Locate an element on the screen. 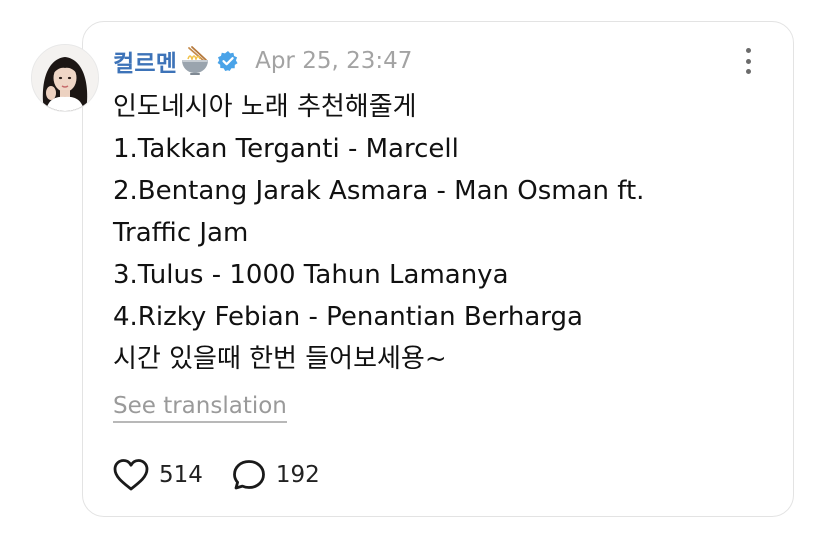  post-line: 3.Tulus - 1000 Tahun Lamanya is located at coordinates (311, 275).